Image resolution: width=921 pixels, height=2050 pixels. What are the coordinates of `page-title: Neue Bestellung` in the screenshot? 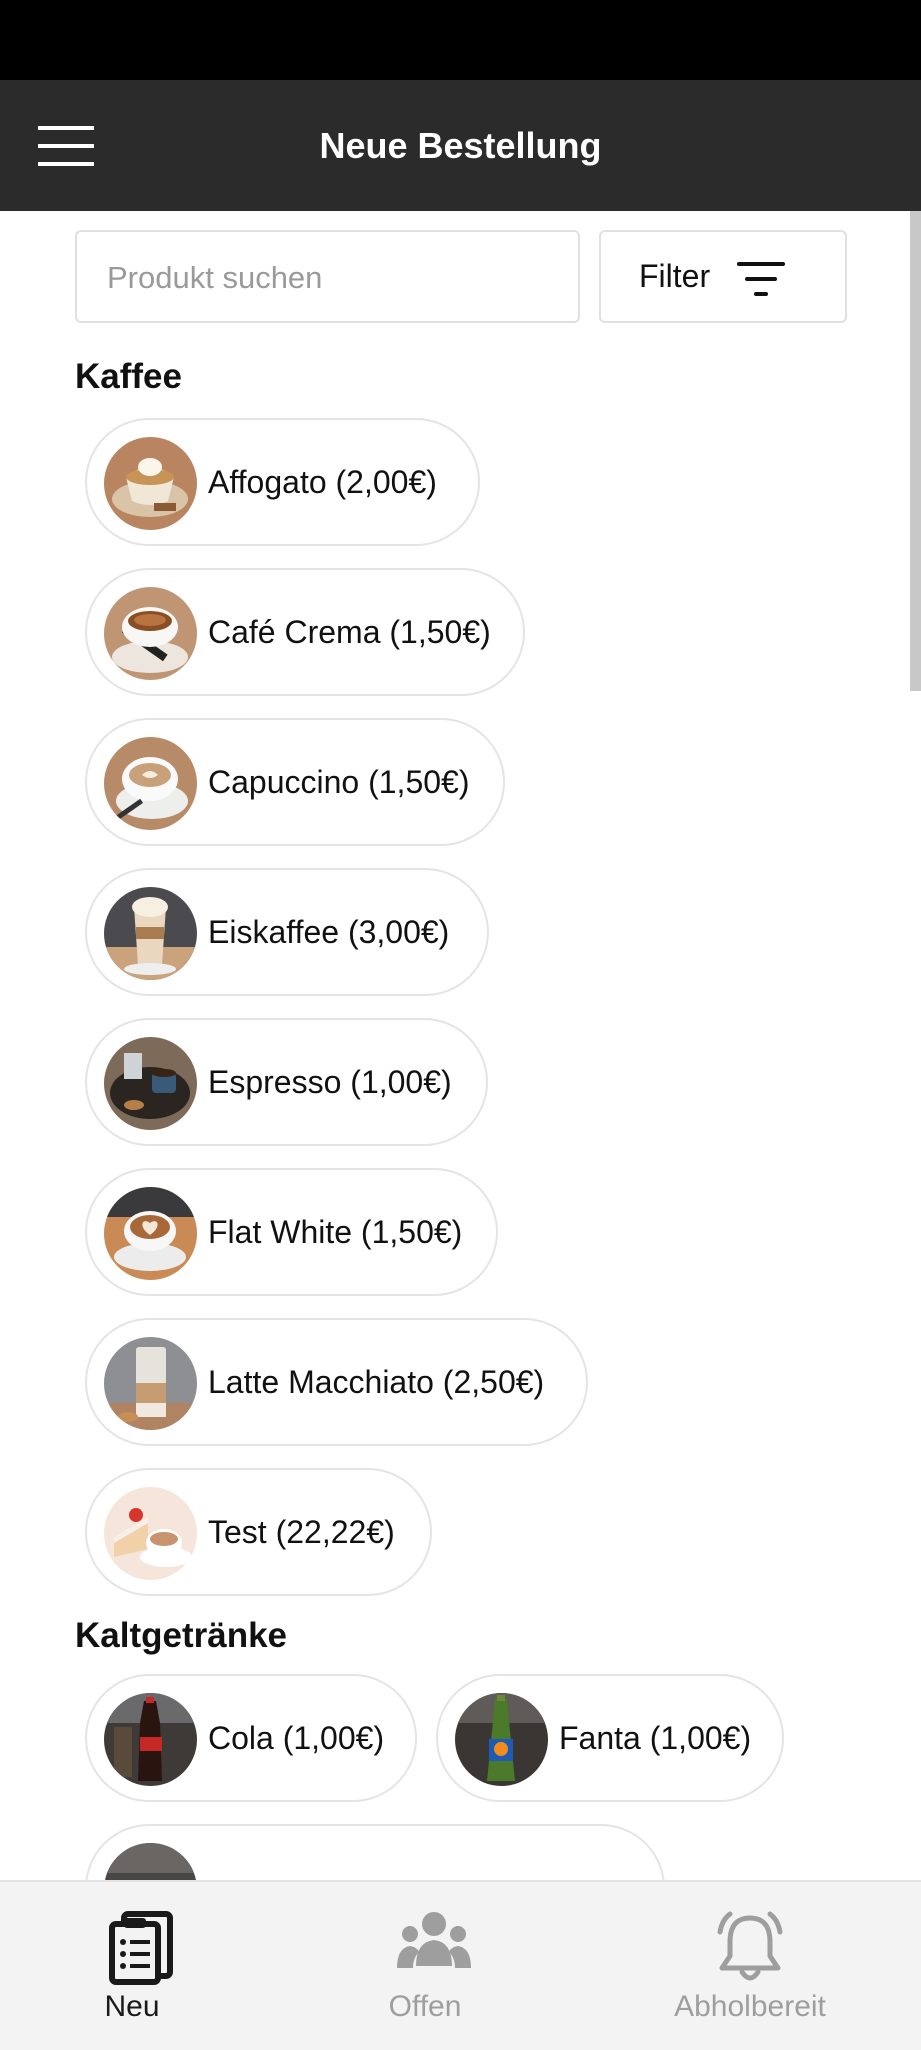 It's located at (460, 145).